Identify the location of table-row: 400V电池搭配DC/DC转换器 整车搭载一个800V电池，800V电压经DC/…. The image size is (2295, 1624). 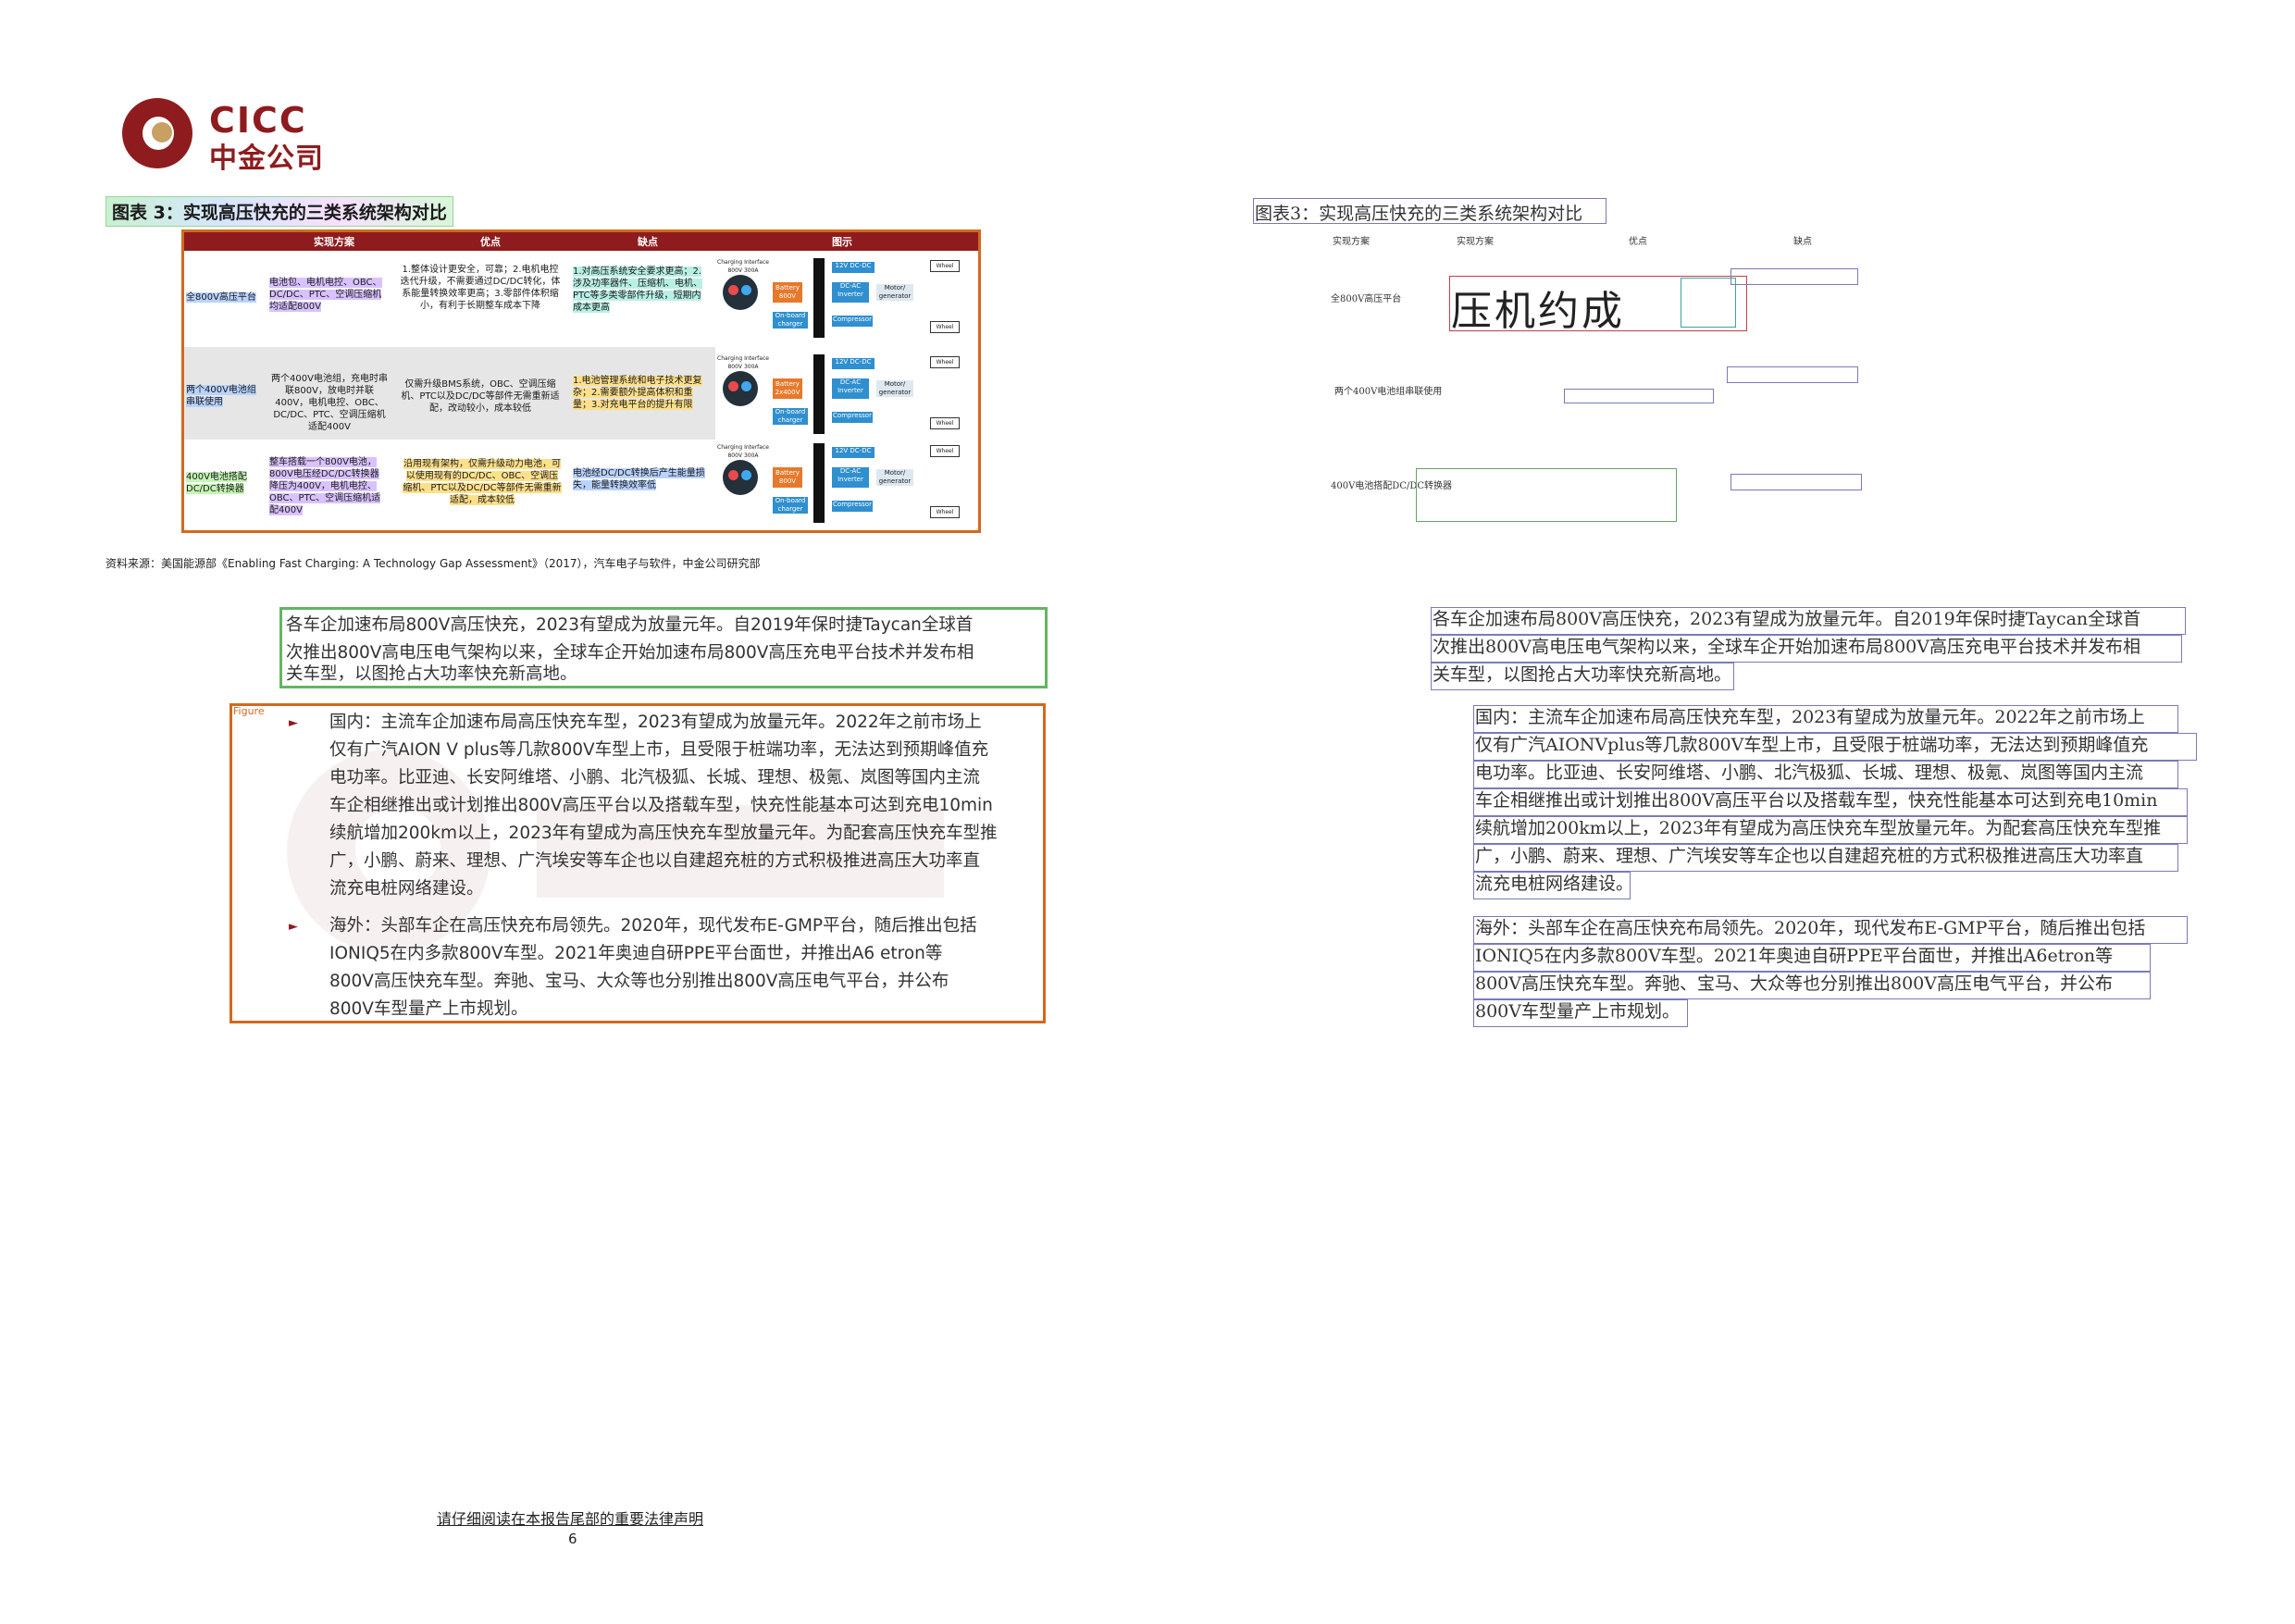
(581, 485).